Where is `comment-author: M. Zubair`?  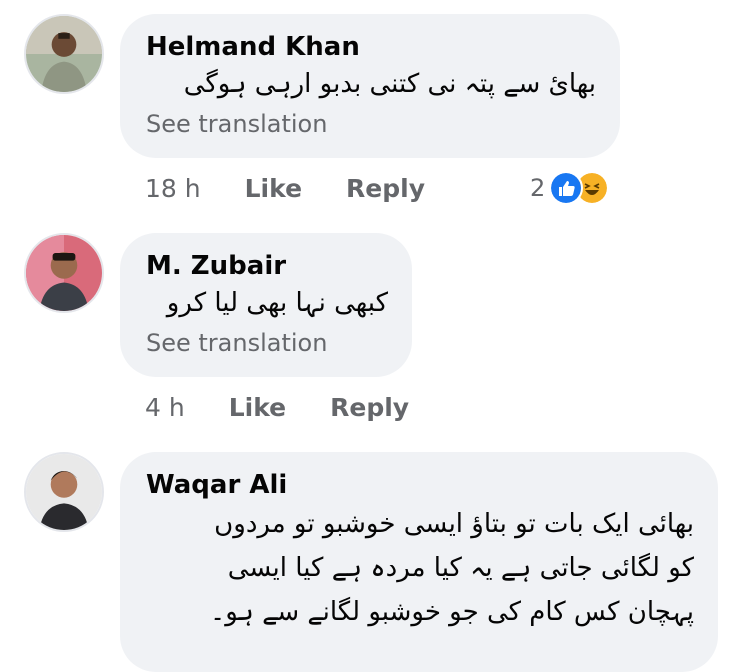
comment-author: M. Zubair is located at coordinates (267, 266).